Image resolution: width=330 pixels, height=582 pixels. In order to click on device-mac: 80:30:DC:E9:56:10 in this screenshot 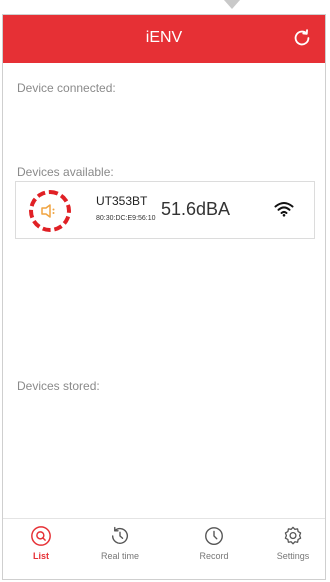, I will do `click(126, 218)`.